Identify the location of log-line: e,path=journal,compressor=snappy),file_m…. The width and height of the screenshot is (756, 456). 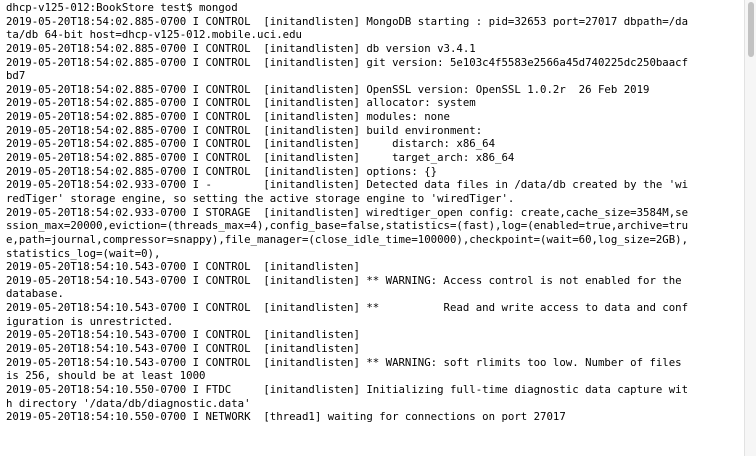
(347, 239).